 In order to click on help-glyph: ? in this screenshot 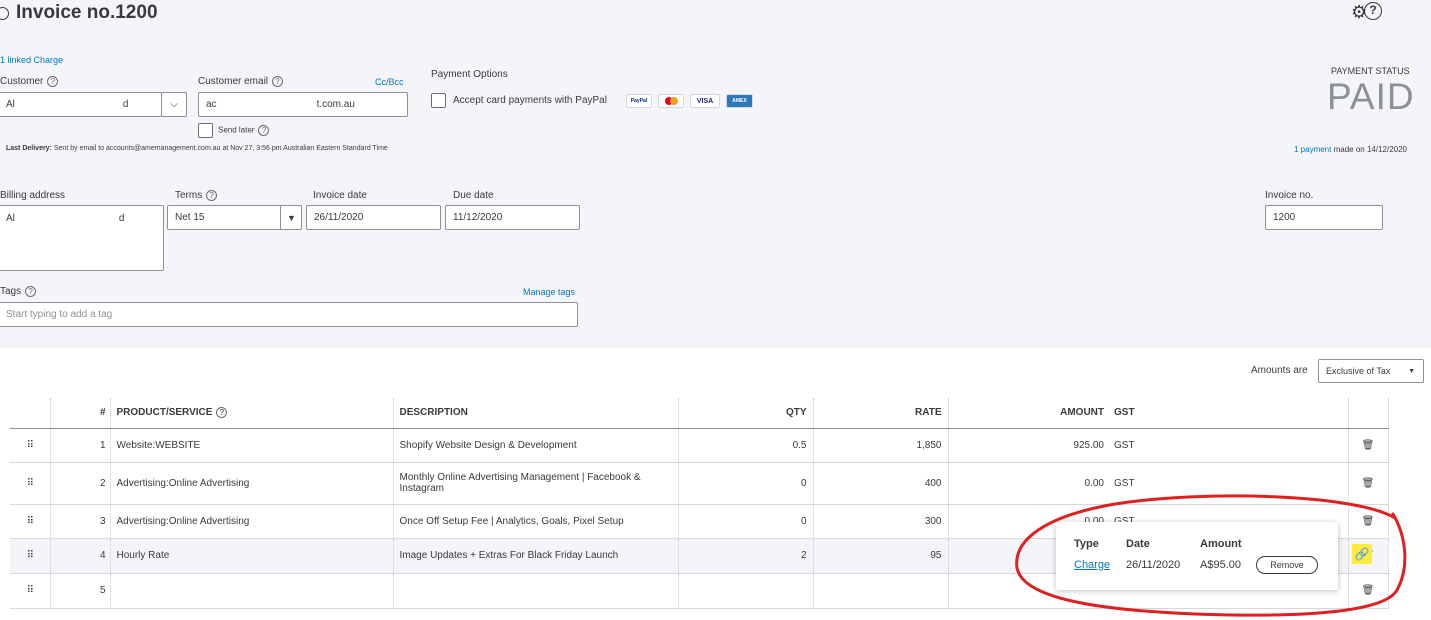, I will do `click(1373, 11)`.